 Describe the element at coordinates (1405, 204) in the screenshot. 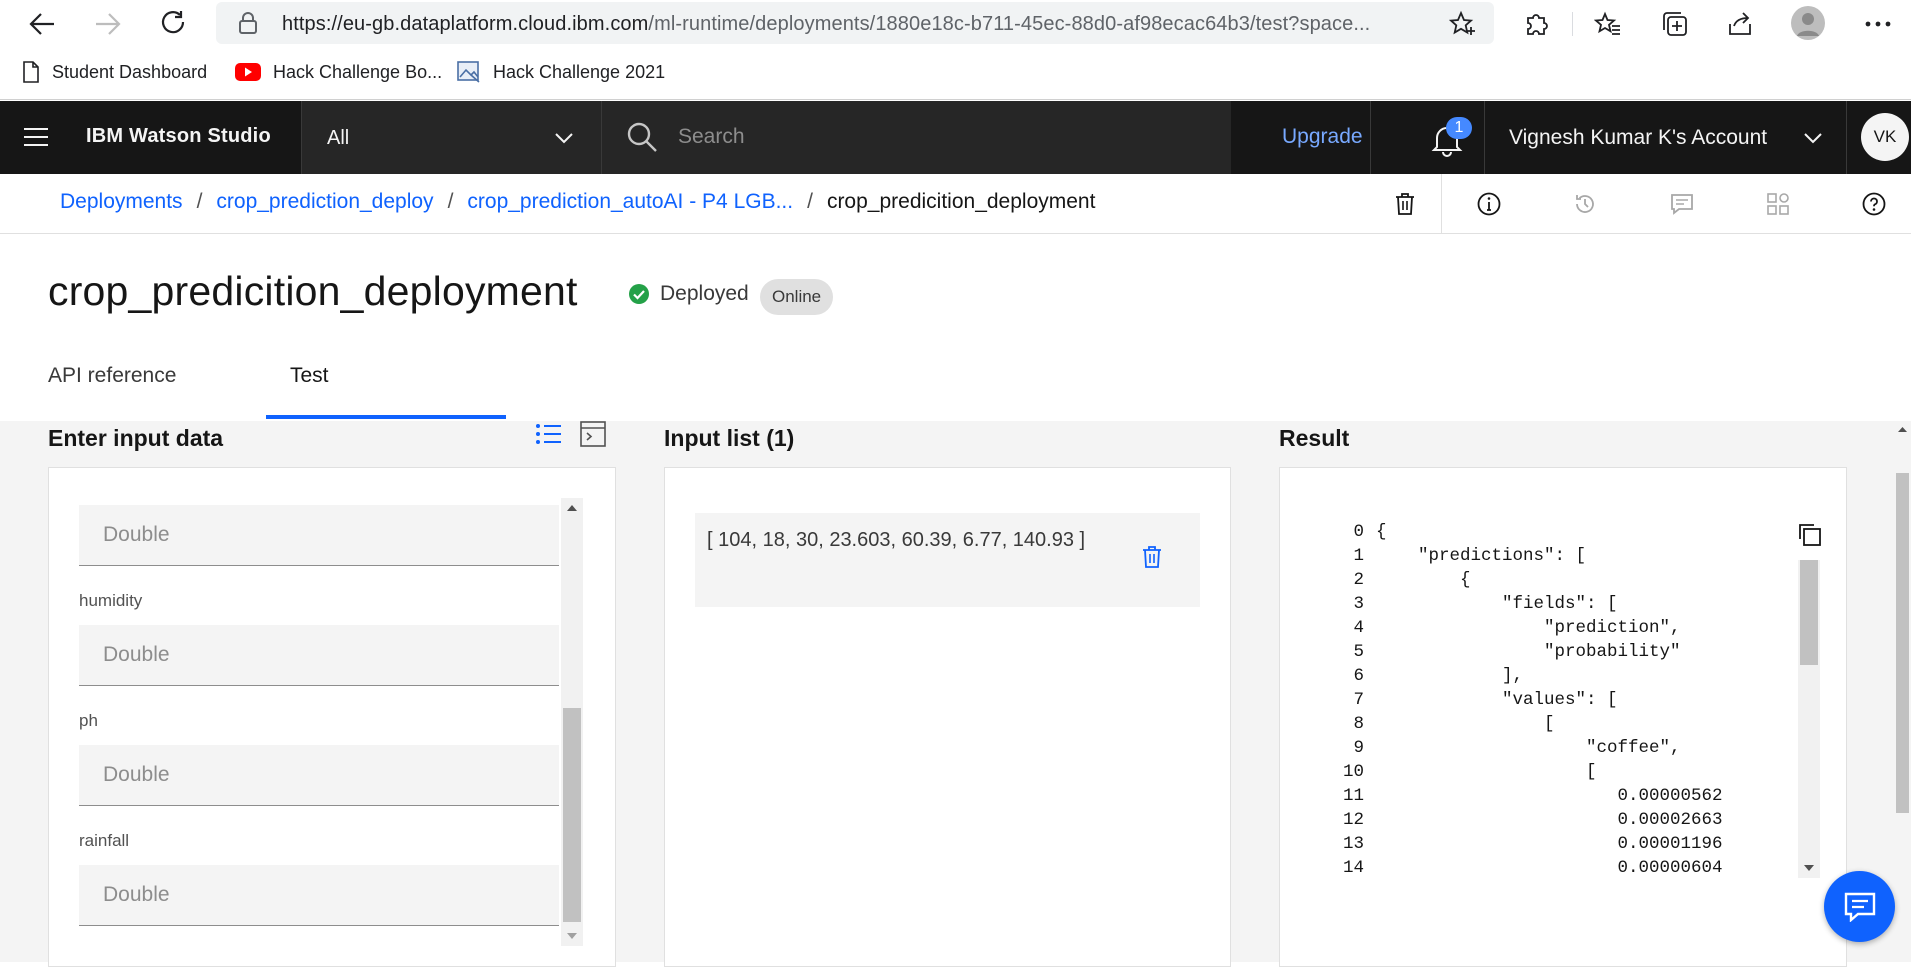

I see `delete-deployment-button` at that location.